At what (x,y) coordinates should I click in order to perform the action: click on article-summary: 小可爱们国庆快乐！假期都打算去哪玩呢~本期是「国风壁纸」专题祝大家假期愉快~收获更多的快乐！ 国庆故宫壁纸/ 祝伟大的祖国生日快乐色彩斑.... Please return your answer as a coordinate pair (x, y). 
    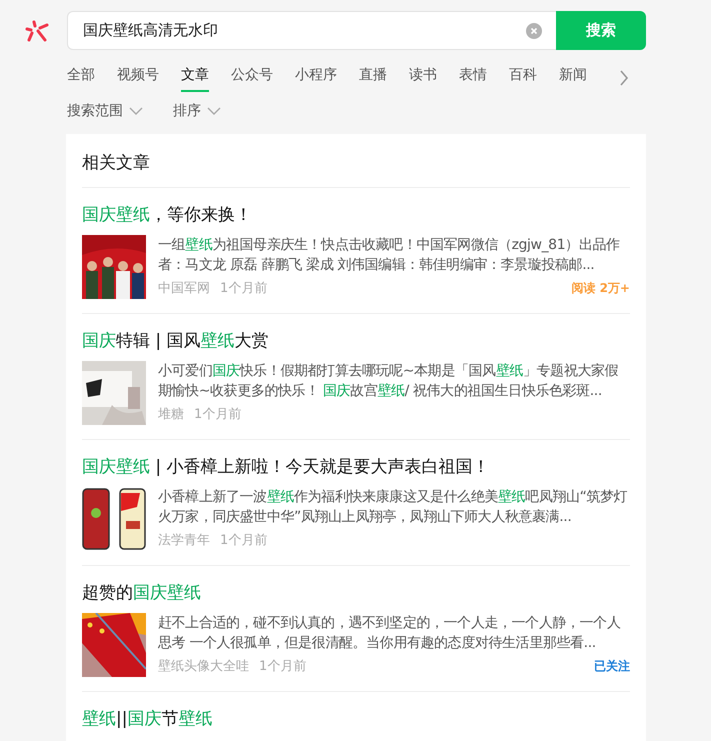
    Looking at the image, I should click on (389, 381).